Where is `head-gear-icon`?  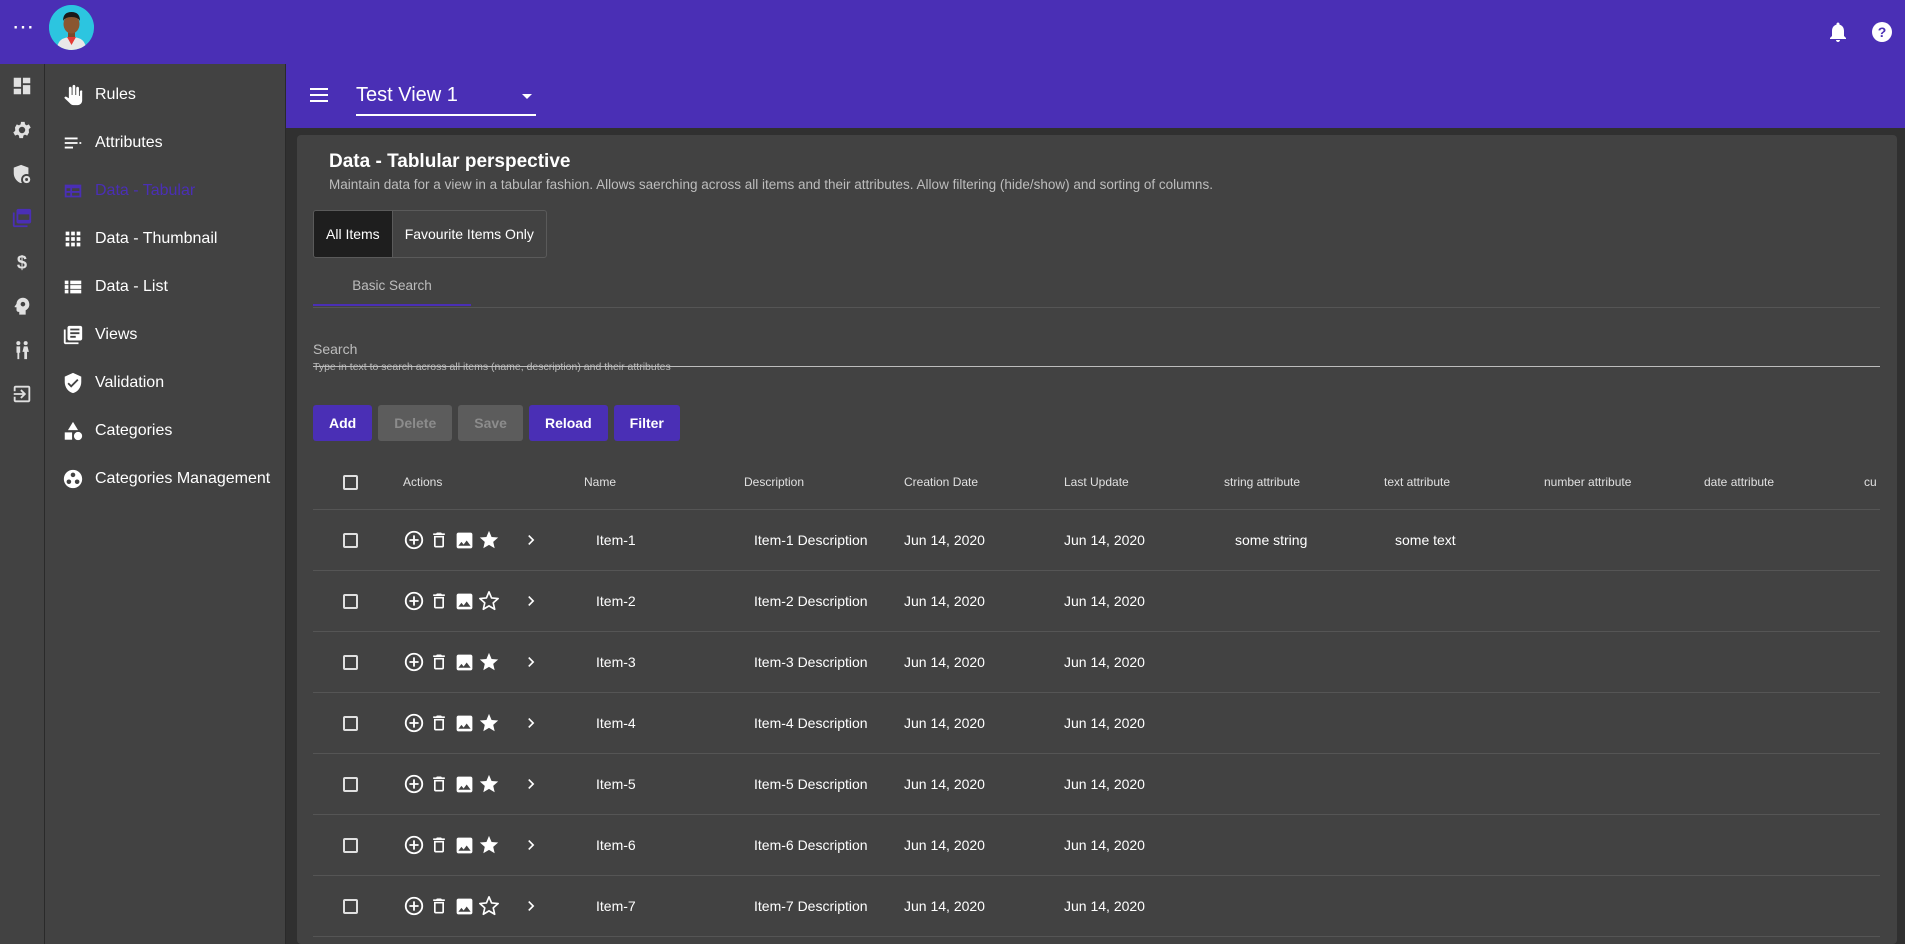 head-gear-icon is located at coordinates (22, 306).